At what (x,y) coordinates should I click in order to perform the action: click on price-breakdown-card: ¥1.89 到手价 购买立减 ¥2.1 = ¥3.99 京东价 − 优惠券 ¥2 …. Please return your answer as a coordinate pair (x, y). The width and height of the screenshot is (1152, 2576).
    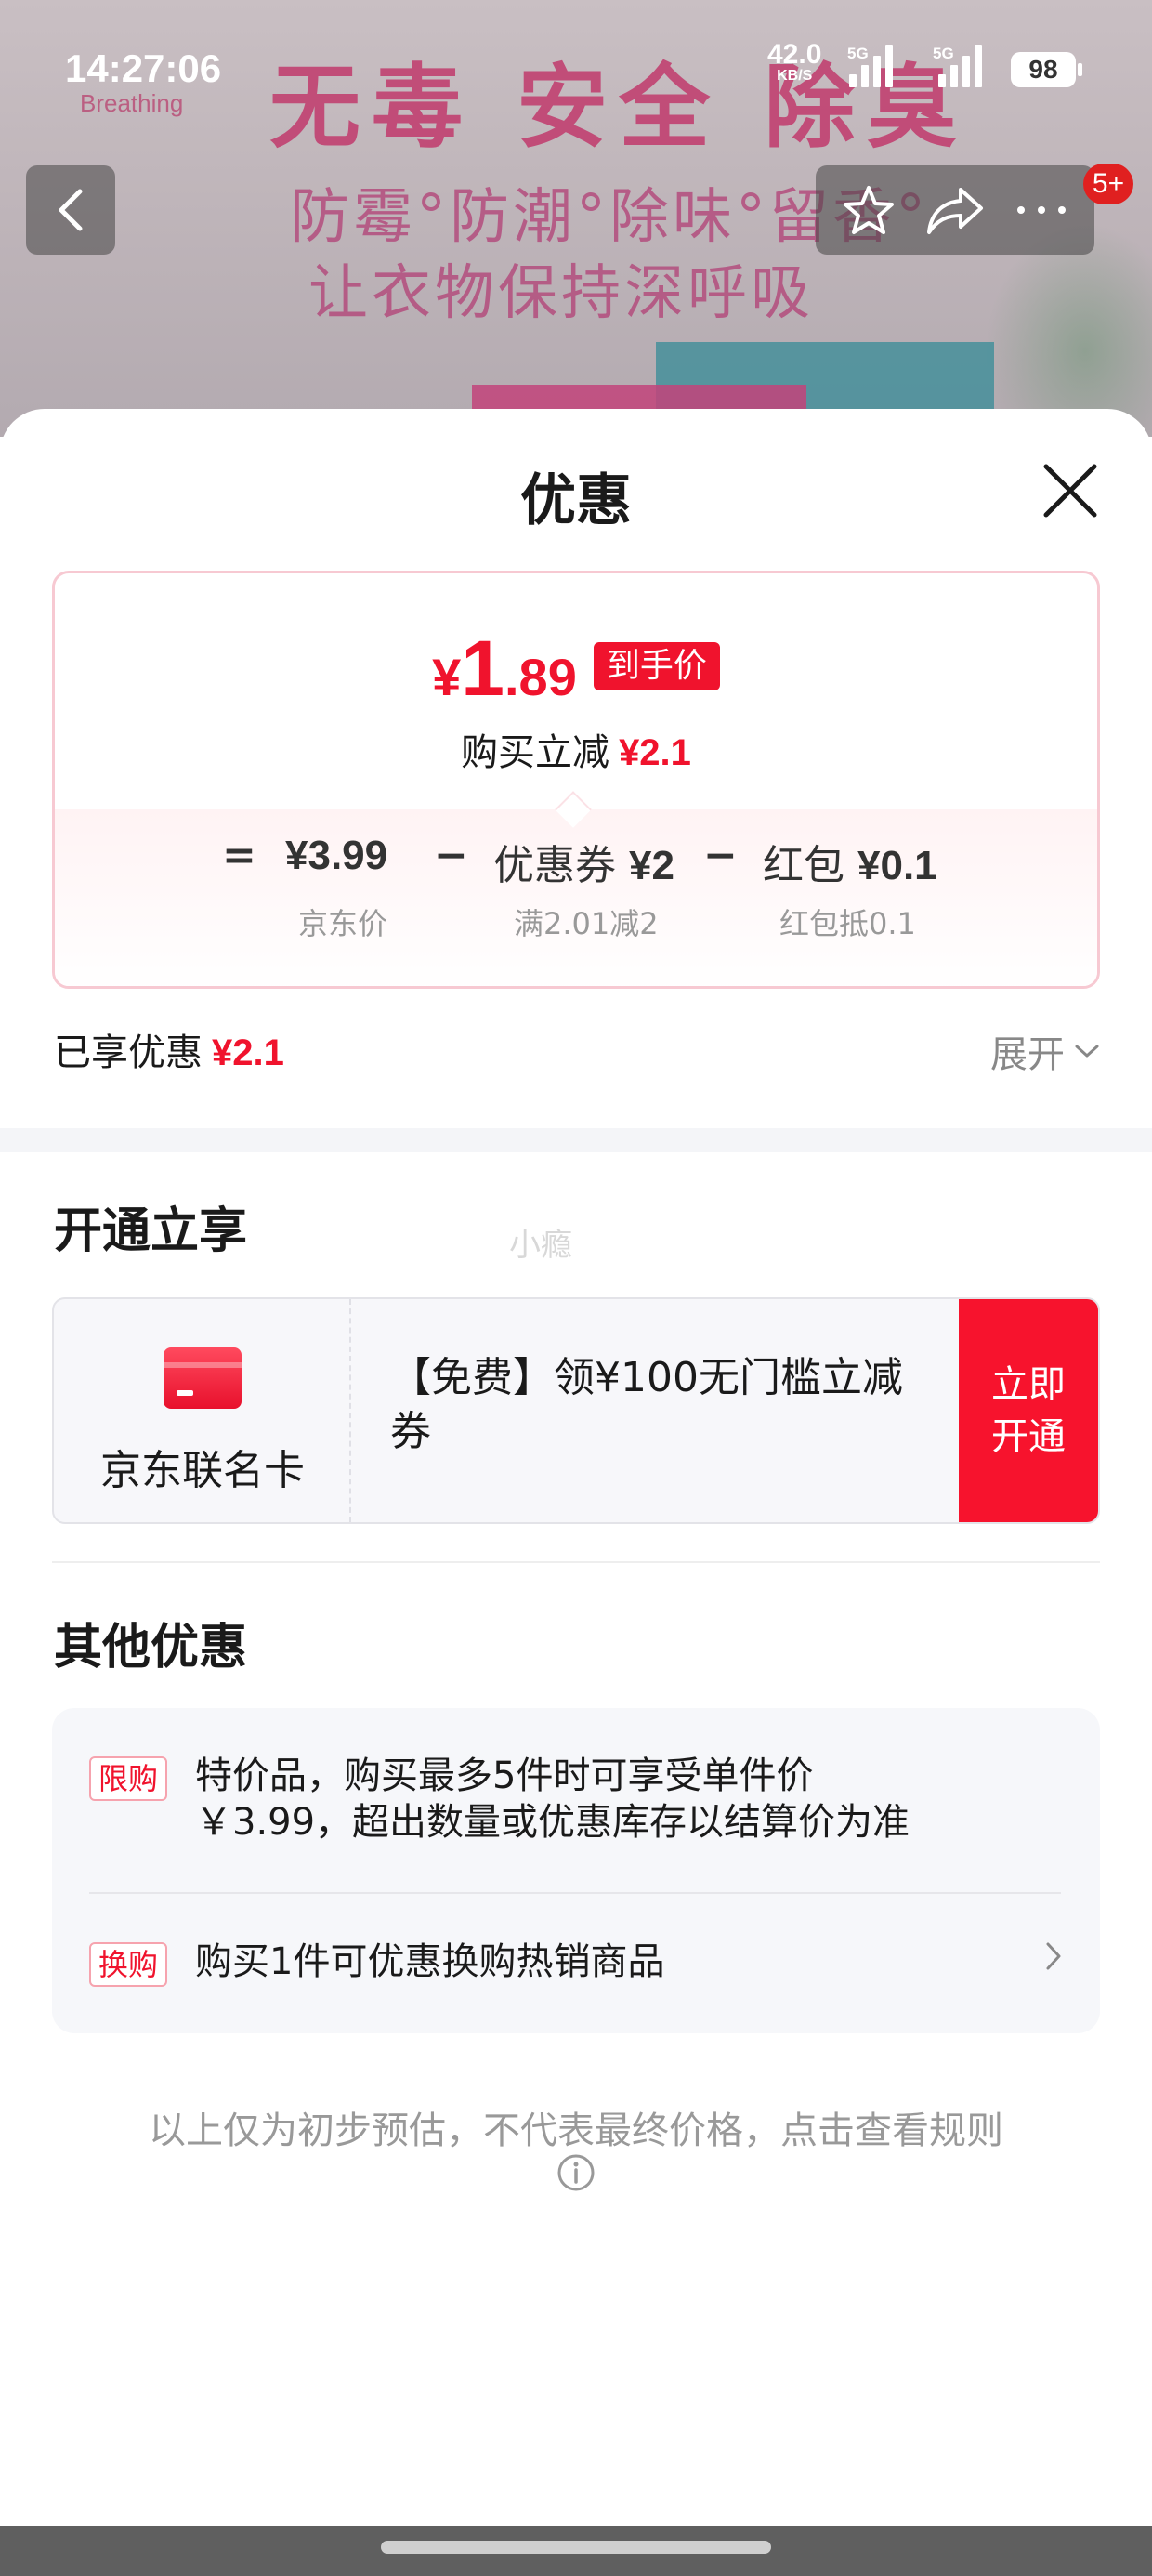
    Looking at the image, I should click on (576, 780).